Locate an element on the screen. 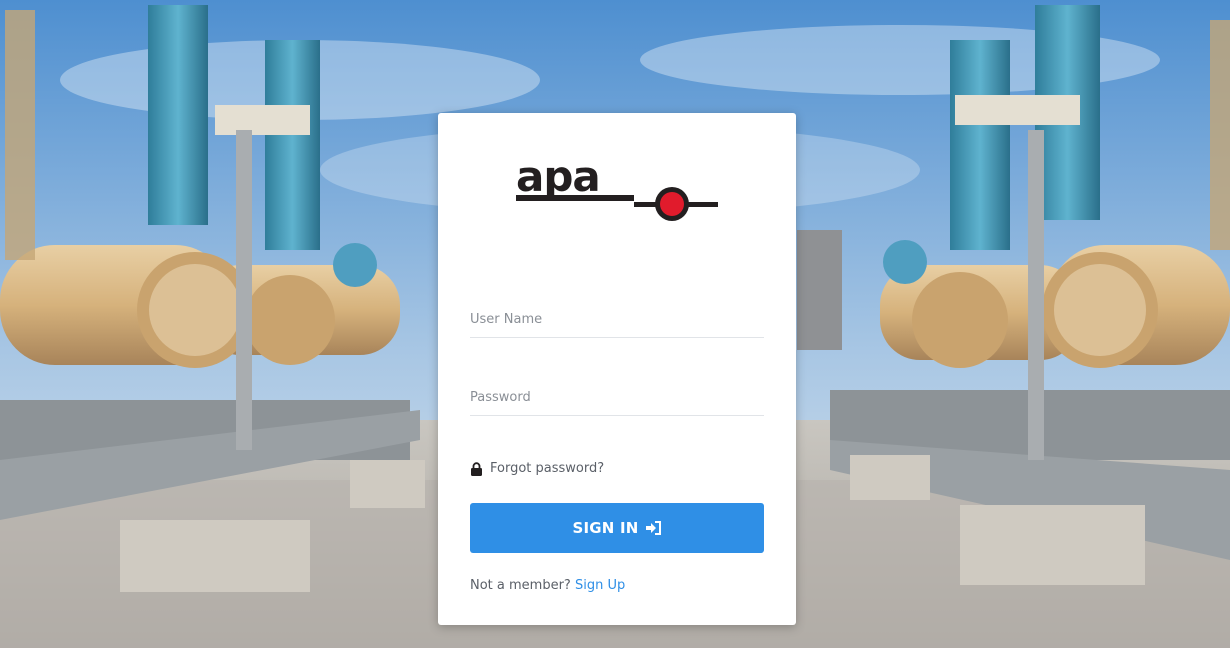 Image resolution: width=1230 pixels, height=648 pixels. sign-in-button: SIGN IN is located at coordinates (617, 528).